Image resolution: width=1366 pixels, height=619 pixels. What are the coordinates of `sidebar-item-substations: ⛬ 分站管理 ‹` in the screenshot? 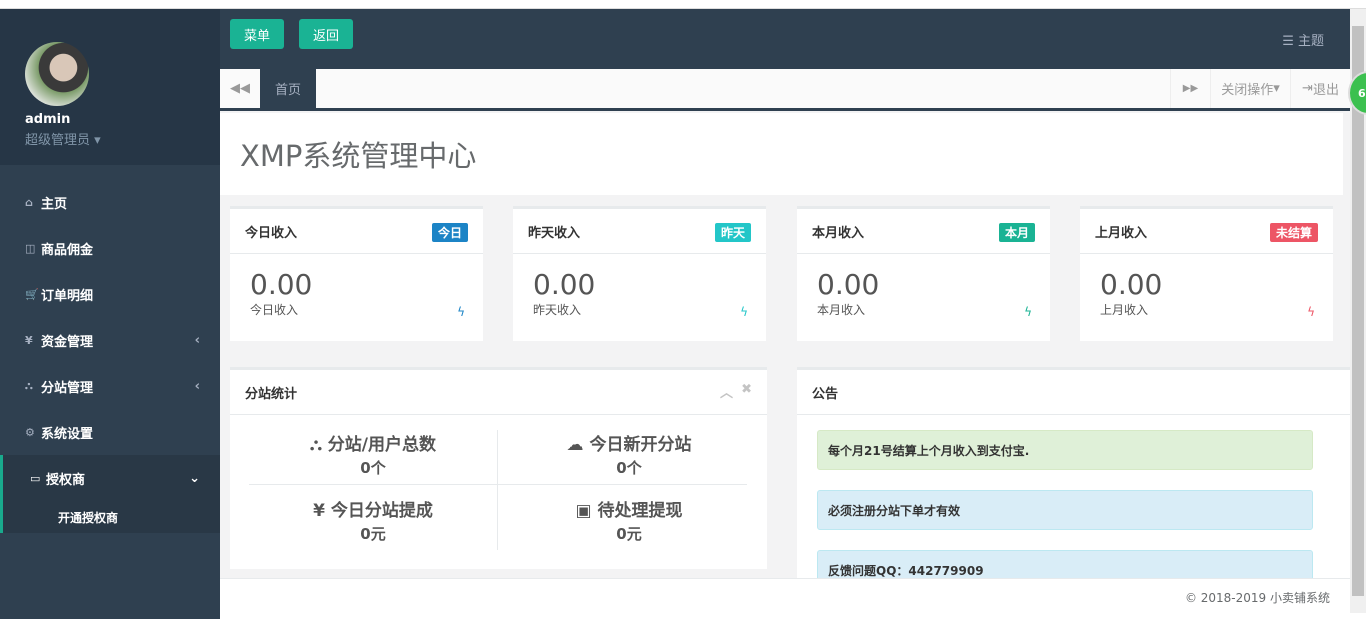 It's located at (110, 386).